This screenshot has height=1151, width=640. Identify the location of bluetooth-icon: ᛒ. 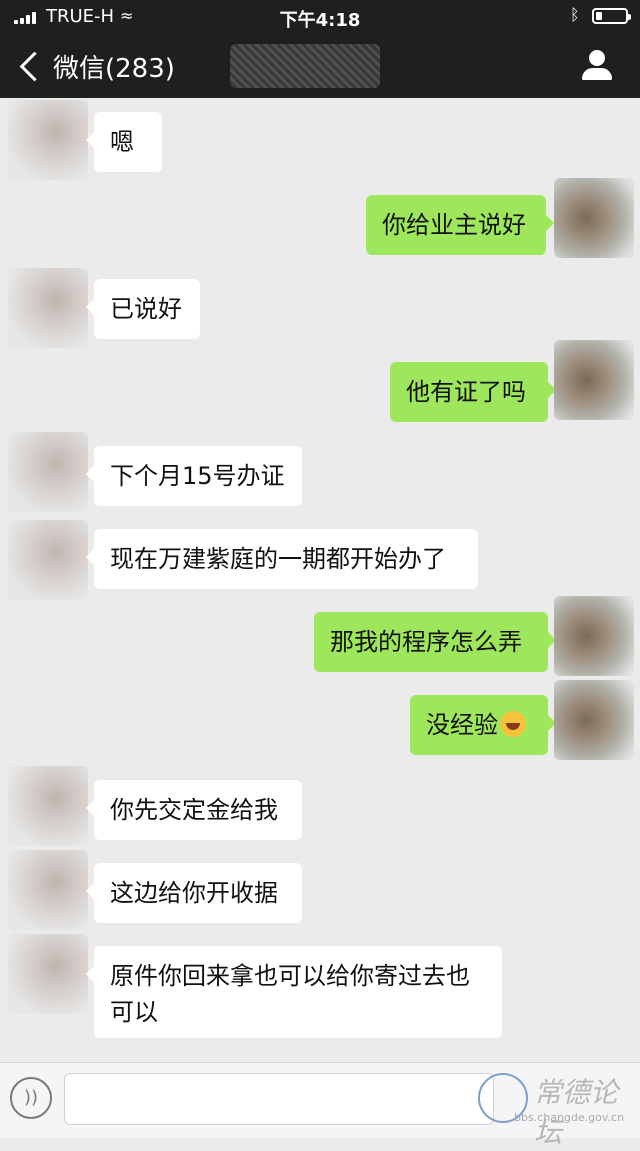
(575, 14).